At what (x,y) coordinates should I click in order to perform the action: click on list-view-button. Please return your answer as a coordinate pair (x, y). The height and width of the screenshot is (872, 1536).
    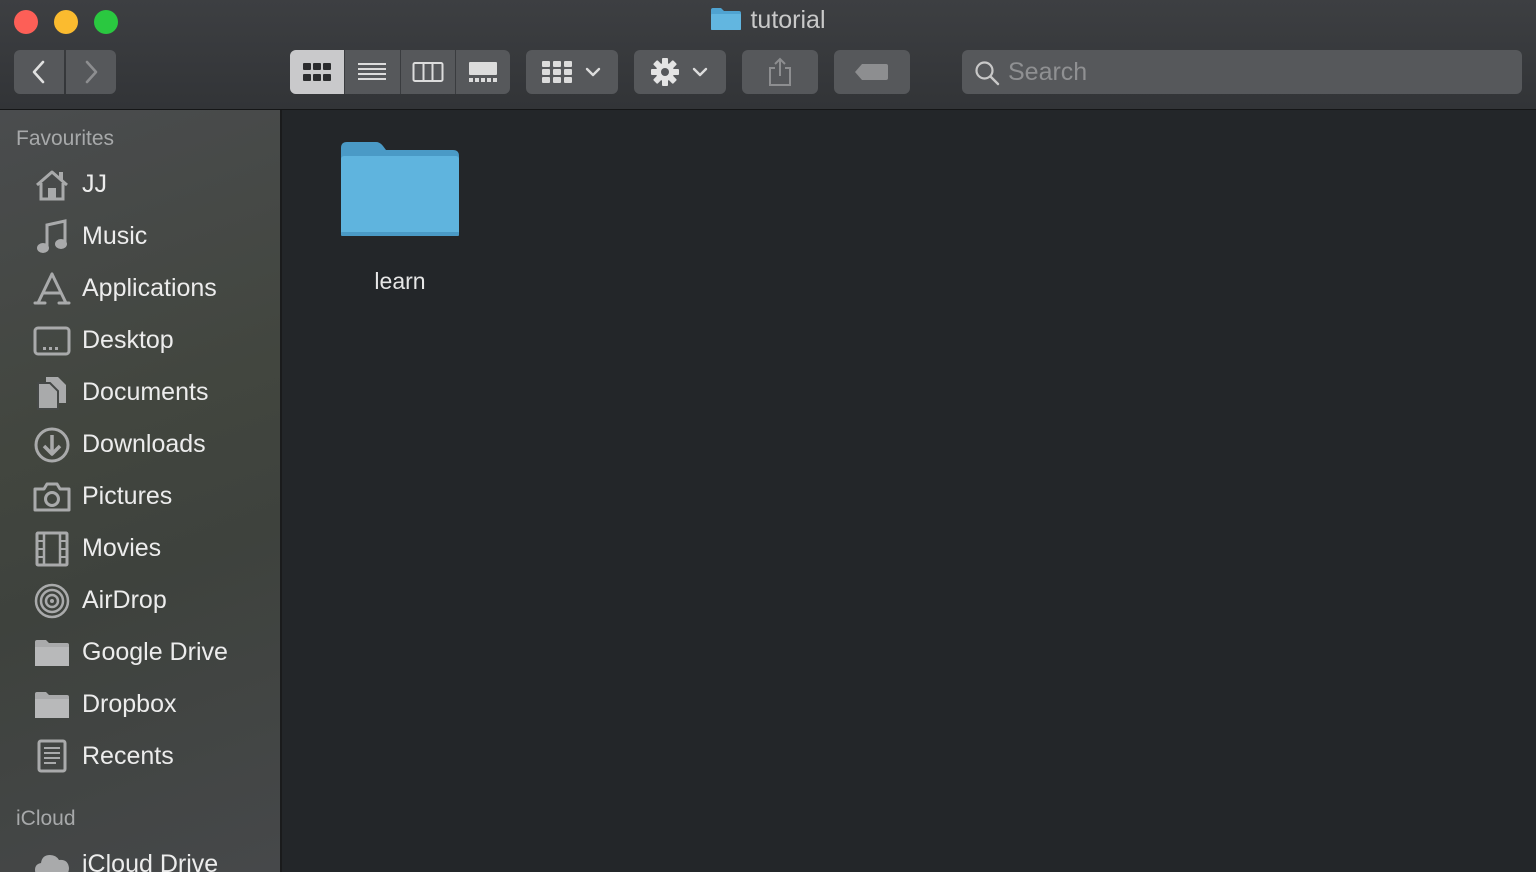
    Looking at the image, I should click on (373, 72).